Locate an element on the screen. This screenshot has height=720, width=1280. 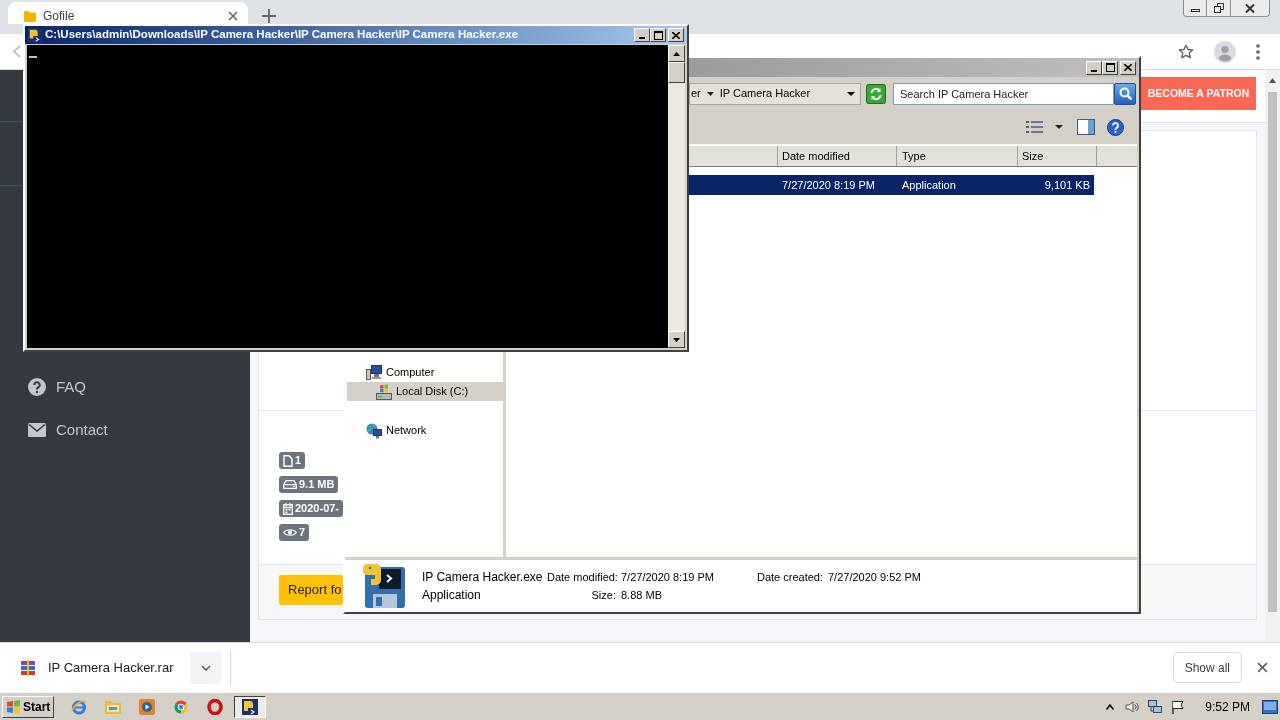
sidebar-link: Contact is located at coordinates (125, 430).